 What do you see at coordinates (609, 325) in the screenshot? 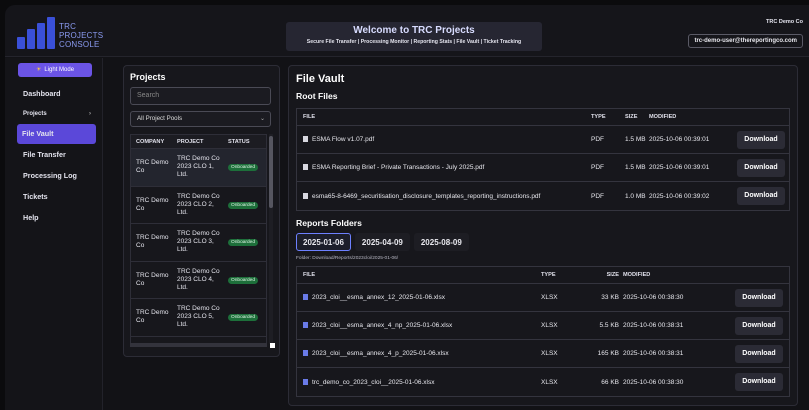
I see `file-size: 5.5 KB` at bounding box center [609, 325].